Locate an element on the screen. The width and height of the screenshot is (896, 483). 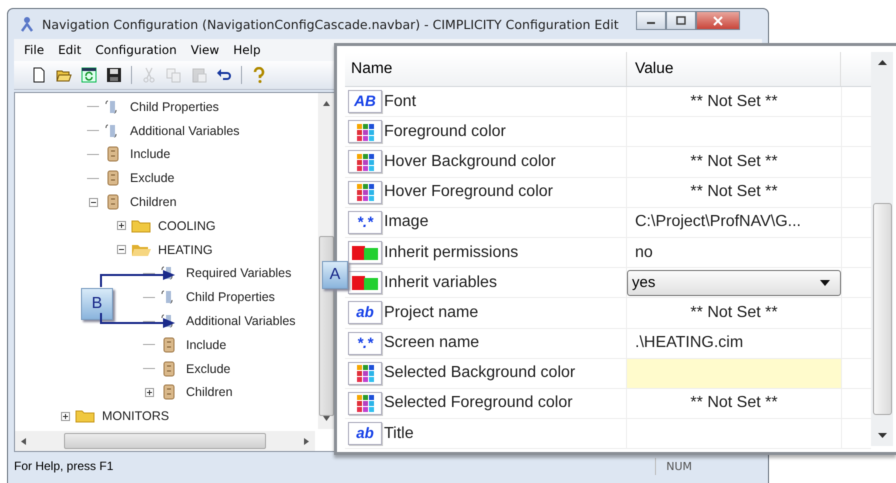
text-icon: AB is located at coordinates (365, 102).